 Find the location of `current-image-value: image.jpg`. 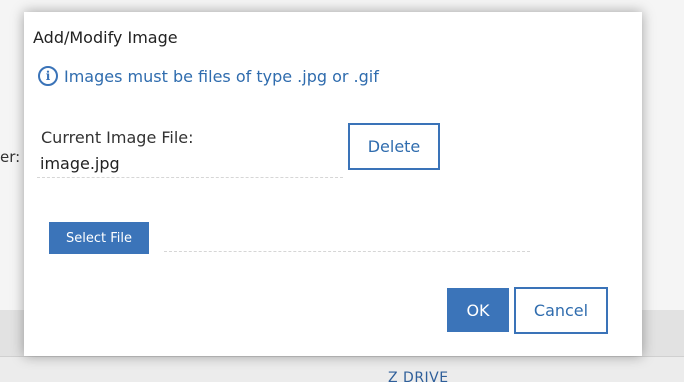

current-image-value: image.jpg is located at coordinates (80, 163).